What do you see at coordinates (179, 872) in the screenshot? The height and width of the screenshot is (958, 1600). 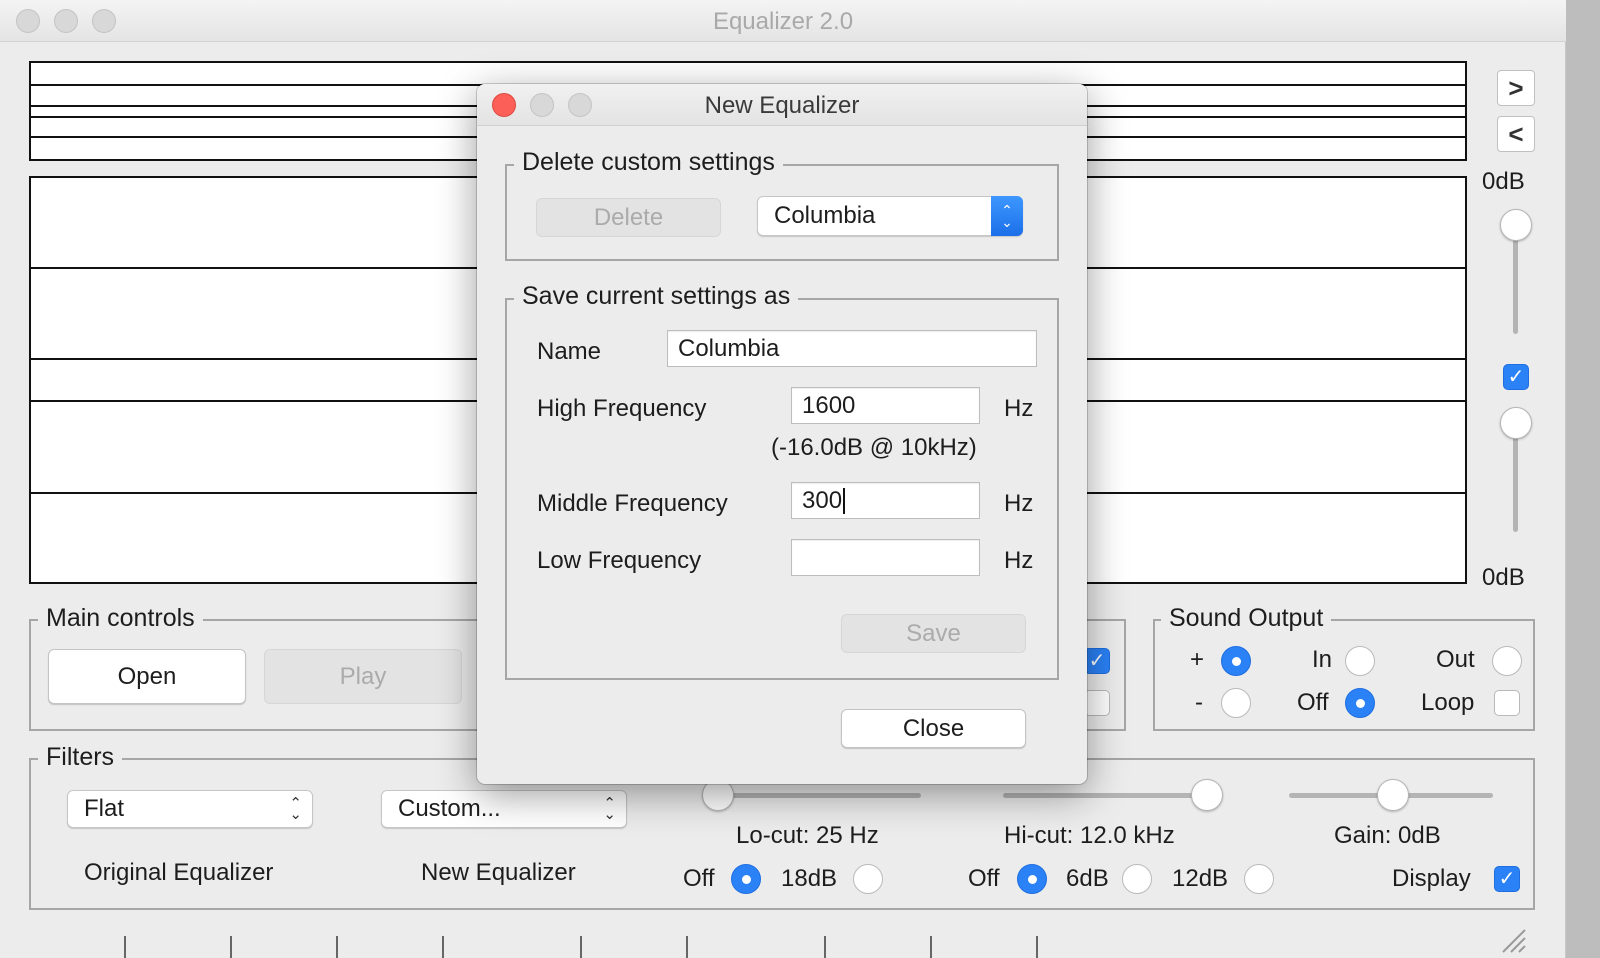 I see `original-equalizer-label: Original Equalizer` at bounding box center [179, 872].